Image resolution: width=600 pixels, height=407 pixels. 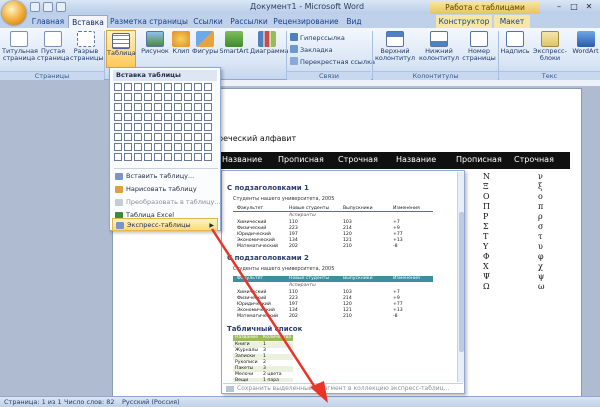 What do you see at coordinates (464, 21) in the screenshot?
I see `tab-design: Конструктор` at bounding box center [464, 21].